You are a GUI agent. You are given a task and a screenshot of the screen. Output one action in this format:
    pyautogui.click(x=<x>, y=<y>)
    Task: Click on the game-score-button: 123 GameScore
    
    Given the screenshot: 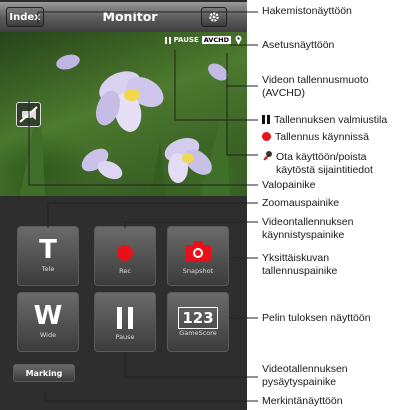 What is the action you would take?
    pyautogui.click(x=198, y=322)
    